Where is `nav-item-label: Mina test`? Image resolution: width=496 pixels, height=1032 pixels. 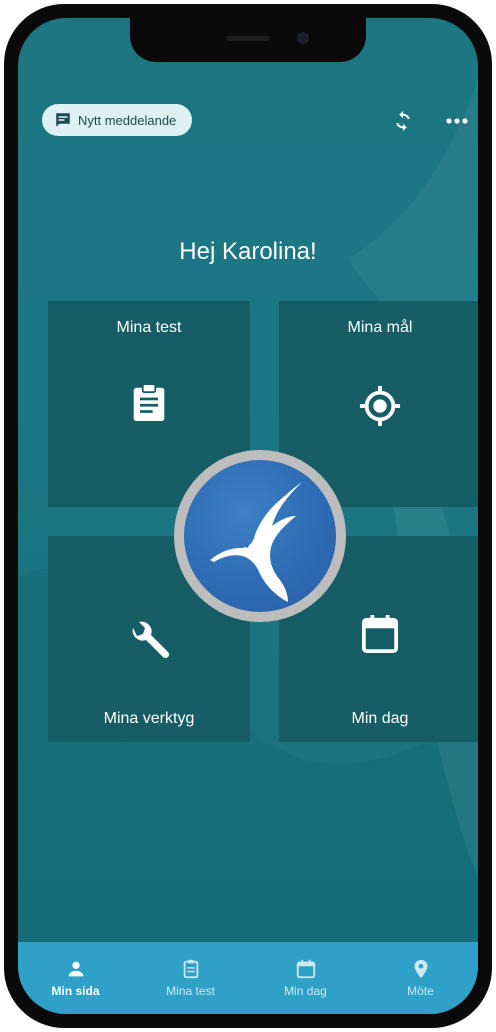
nav-item-label: Mina test is located at coordinates (190, 991).